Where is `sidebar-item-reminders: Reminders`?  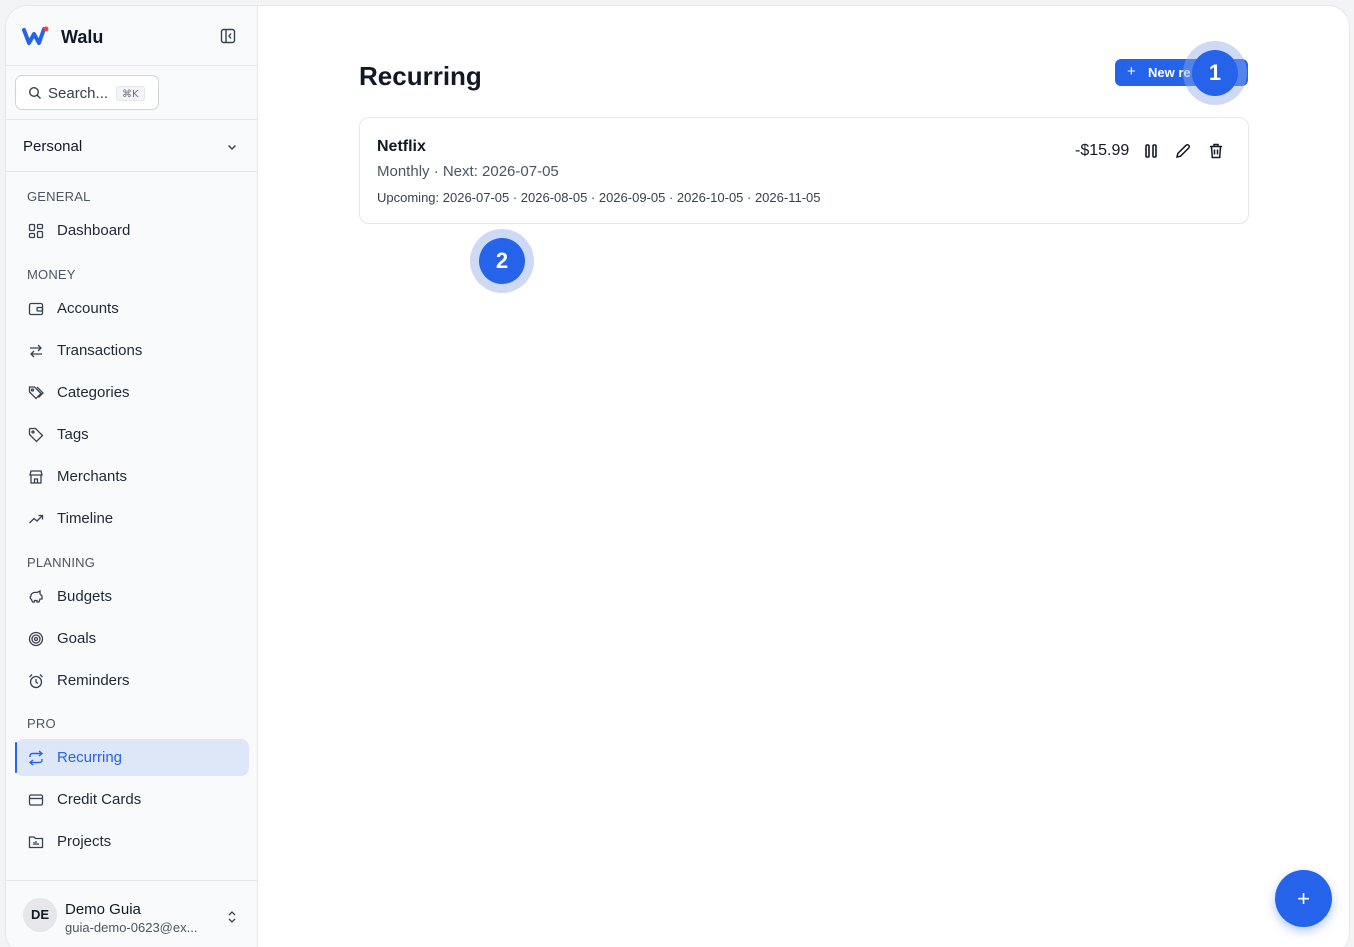
sidebar-item-reminders: Reminders is located at coordinates (132, 680).